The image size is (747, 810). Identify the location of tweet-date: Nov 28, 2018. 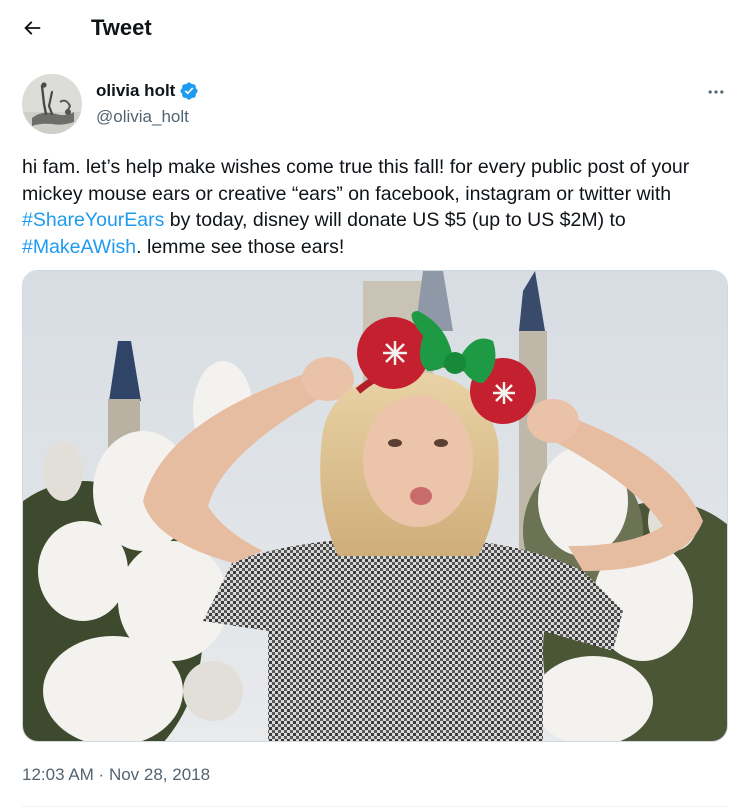
(159, 774).